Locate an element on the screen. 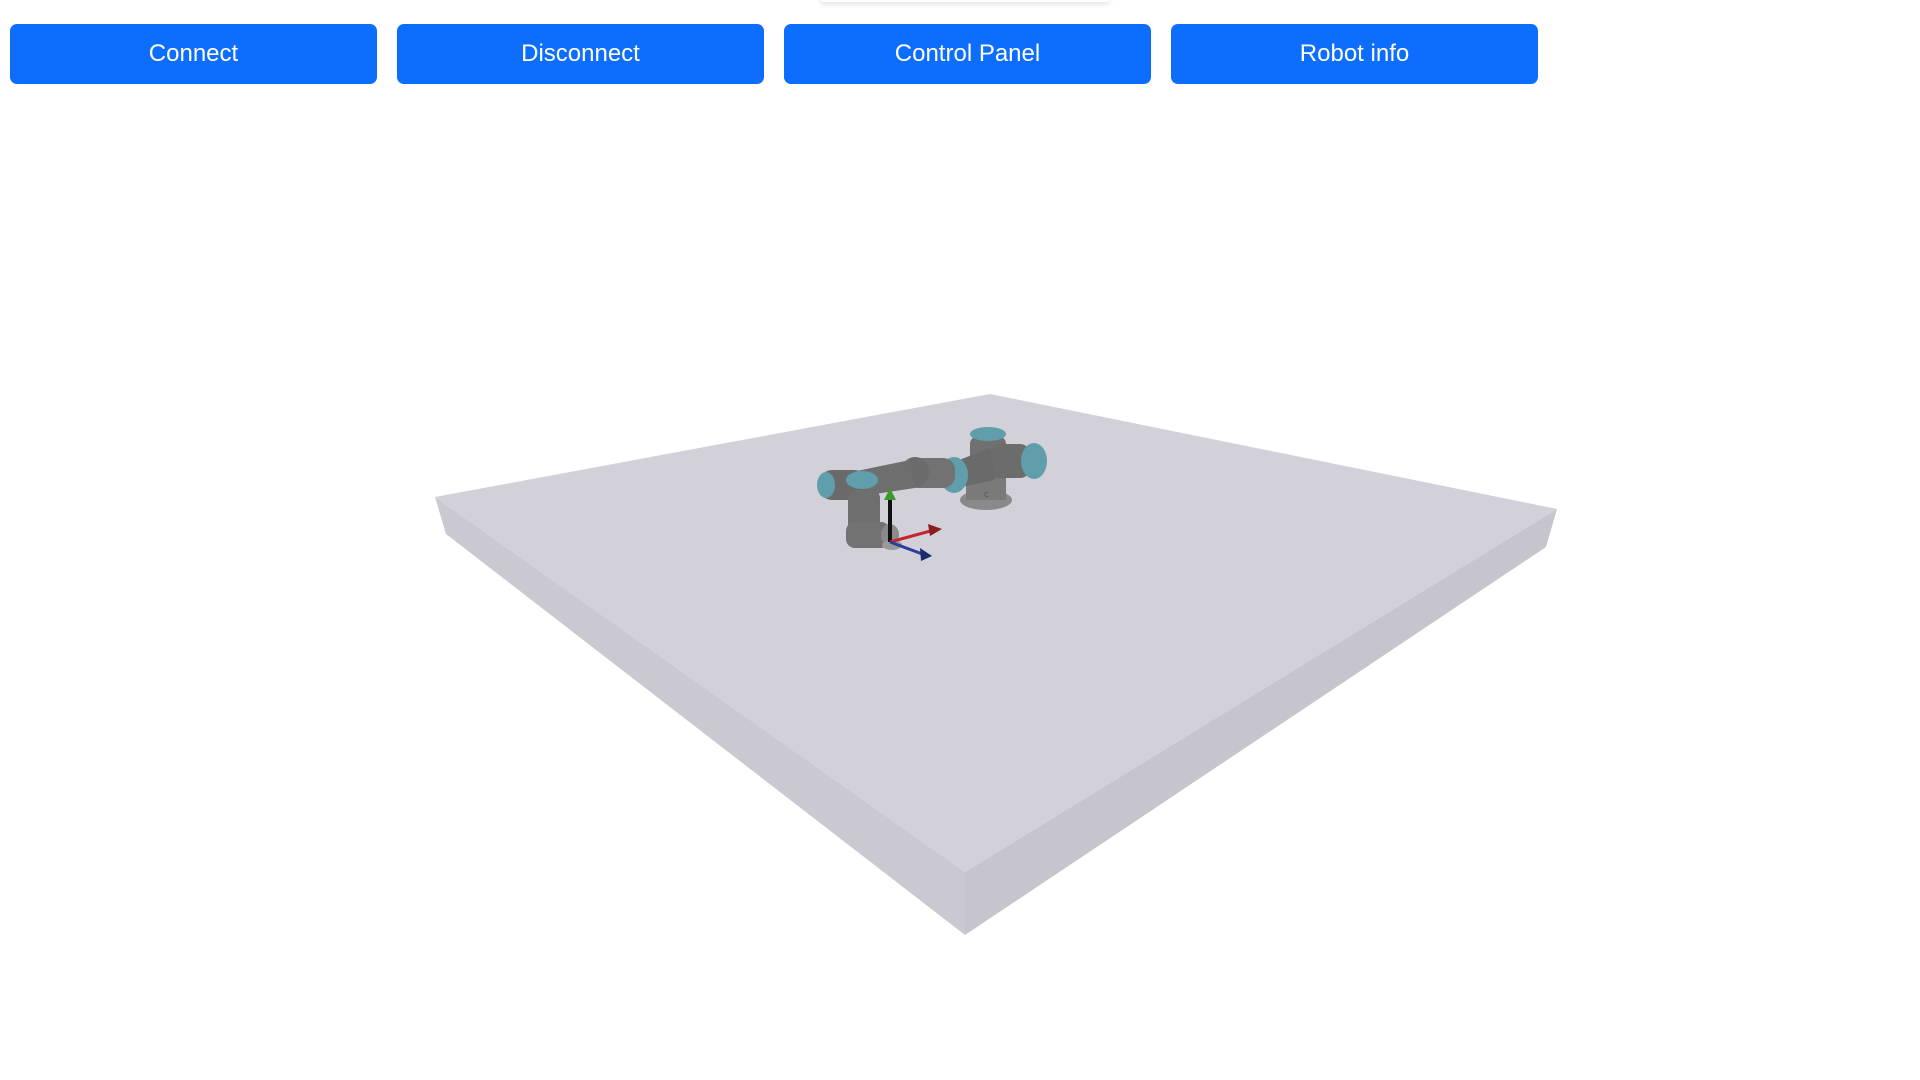 The width and height of the screenshot is (1920, 1080). robot-info-button: Robot info is located at coordinates (1354, 54).